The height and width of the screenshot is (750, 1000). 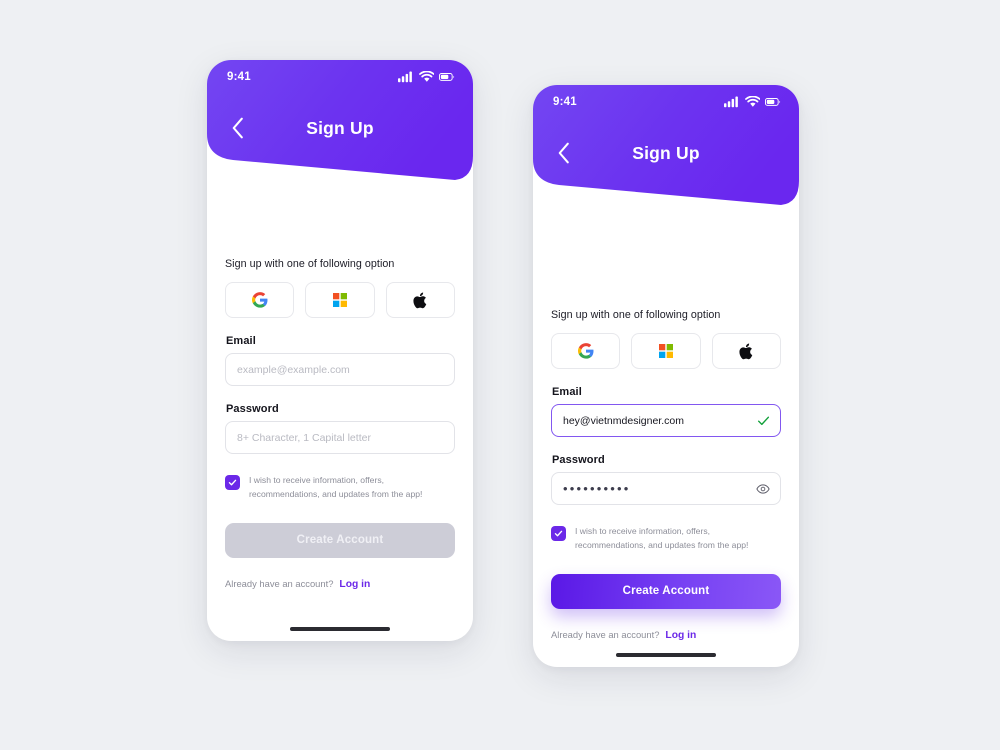 I want to click on create-account-button: Create Account, so click(x=666, y=591).